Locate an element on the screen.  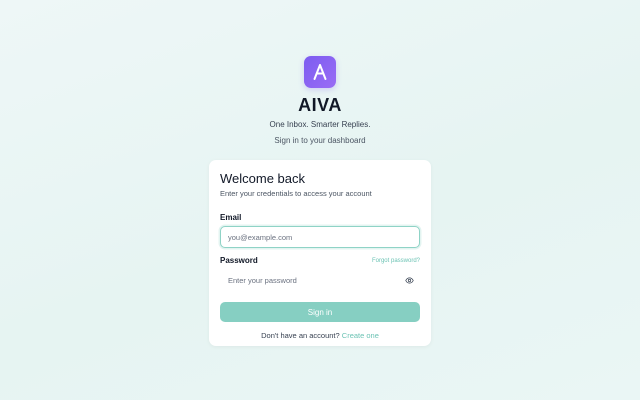
password-field is located at coordinates (320, 280).